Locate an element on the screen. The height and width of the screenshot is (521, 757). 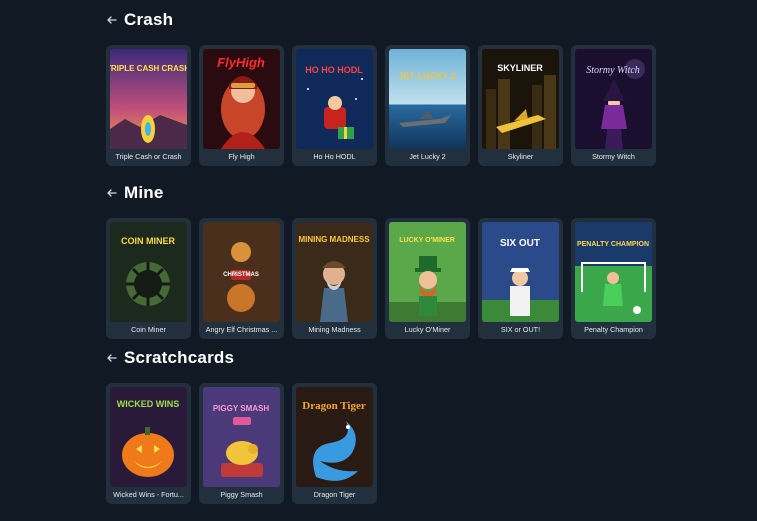
art-text: SKYLINER is located at coordinates (520, 68).